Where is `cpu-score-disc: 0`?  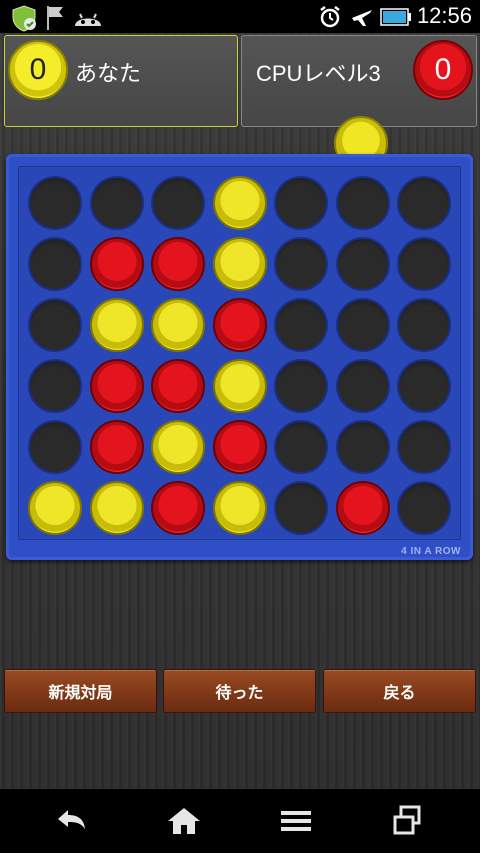 cpu-score-disc: 0 is located at coordinates (443, 70).